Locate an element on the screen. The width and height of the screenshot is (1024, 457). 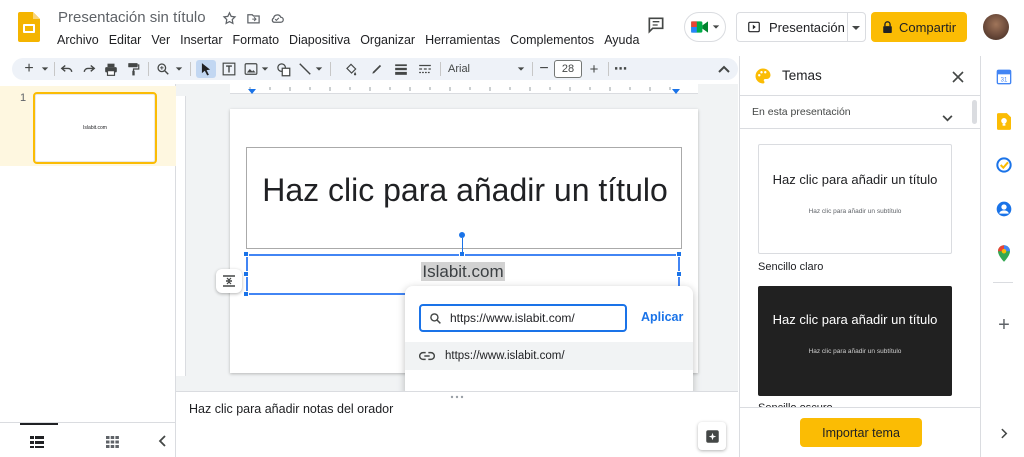
new-slide-dropdown-icon is located at coordinates (45, 69).